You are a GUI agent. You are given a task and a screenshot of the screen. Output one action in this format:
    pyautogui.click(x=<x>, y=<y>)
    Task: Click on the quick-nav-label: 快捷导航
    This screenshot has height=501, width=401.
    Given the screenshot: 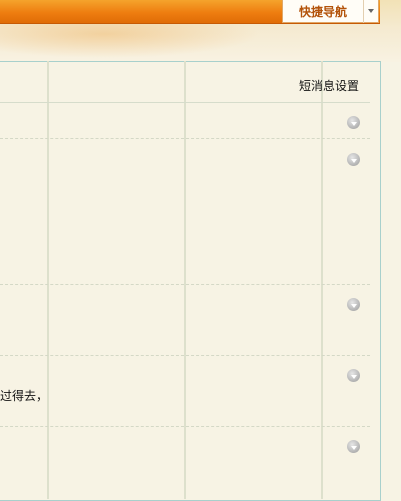 What is the action you would take?
    pyautogui.click(x=323, y=11)
    